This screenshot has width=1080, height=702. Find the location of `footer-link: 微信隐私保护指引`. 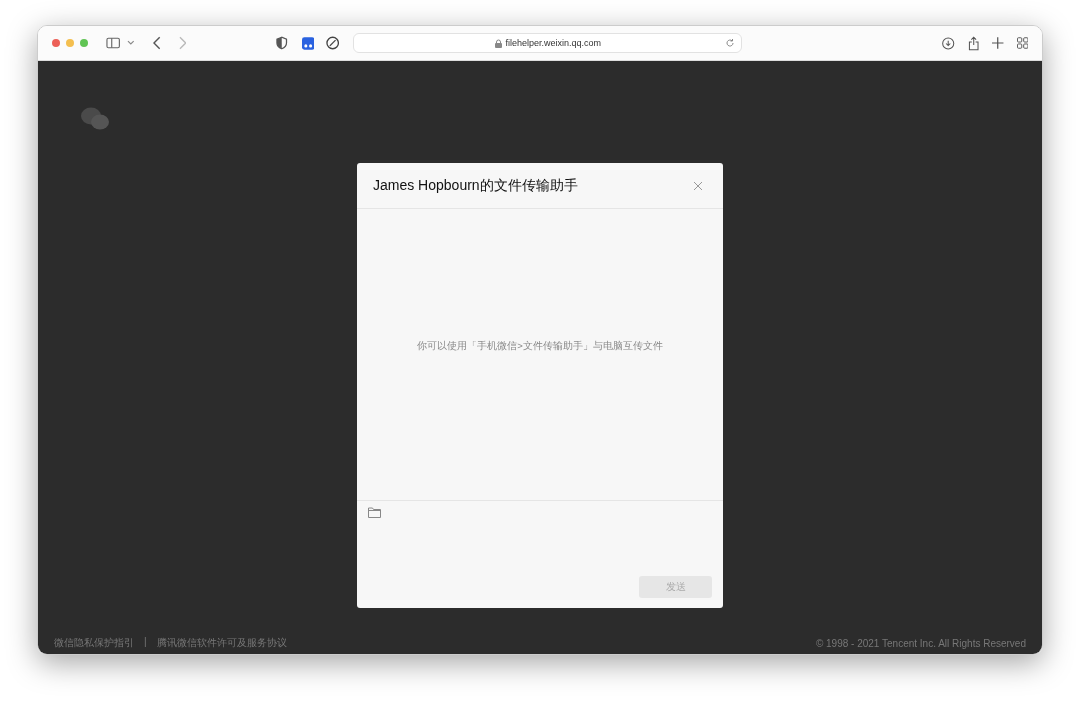

footer-link: 微信隐私保护指引 is located at coordinates (94, 643).